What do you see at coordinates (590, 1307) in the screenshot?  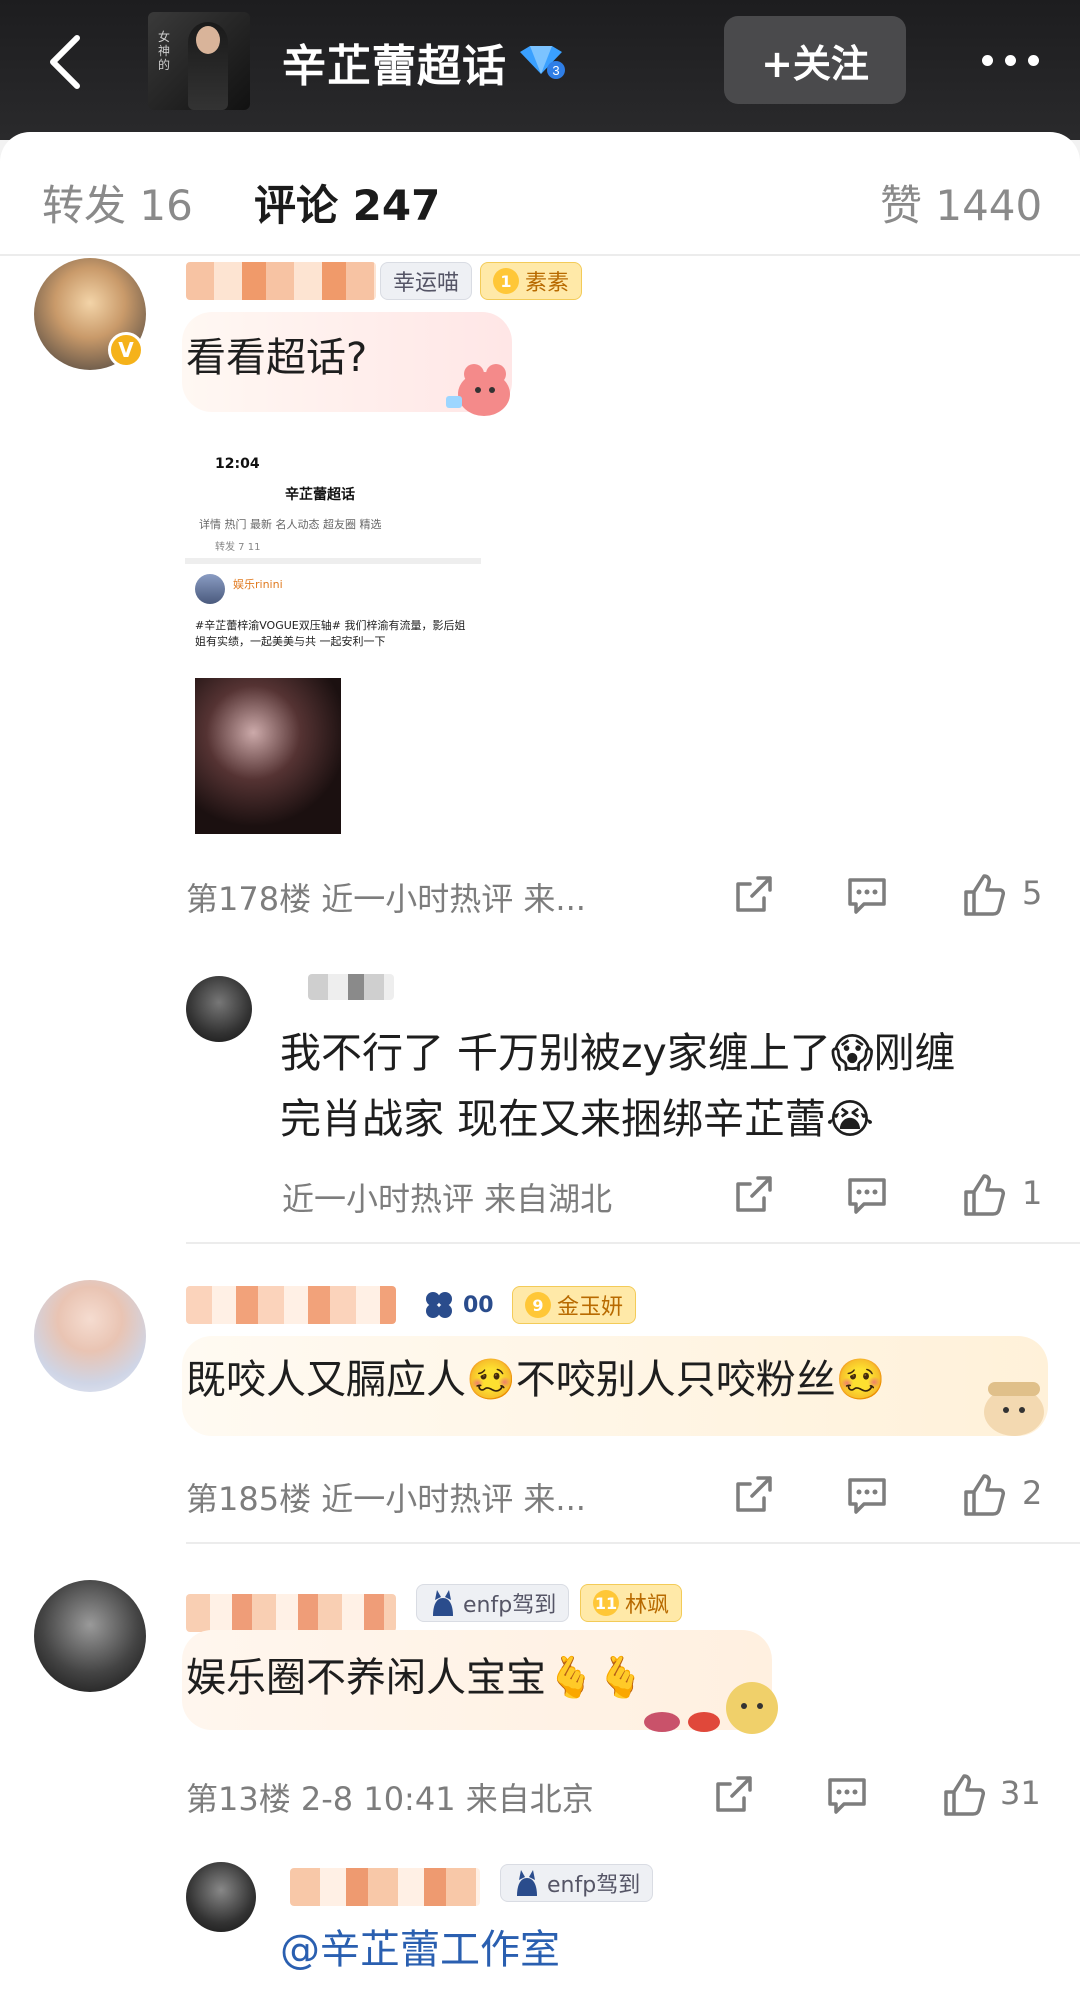 I see `fan-badge-label: 金玉妍` at bounding box center [590, 1307].